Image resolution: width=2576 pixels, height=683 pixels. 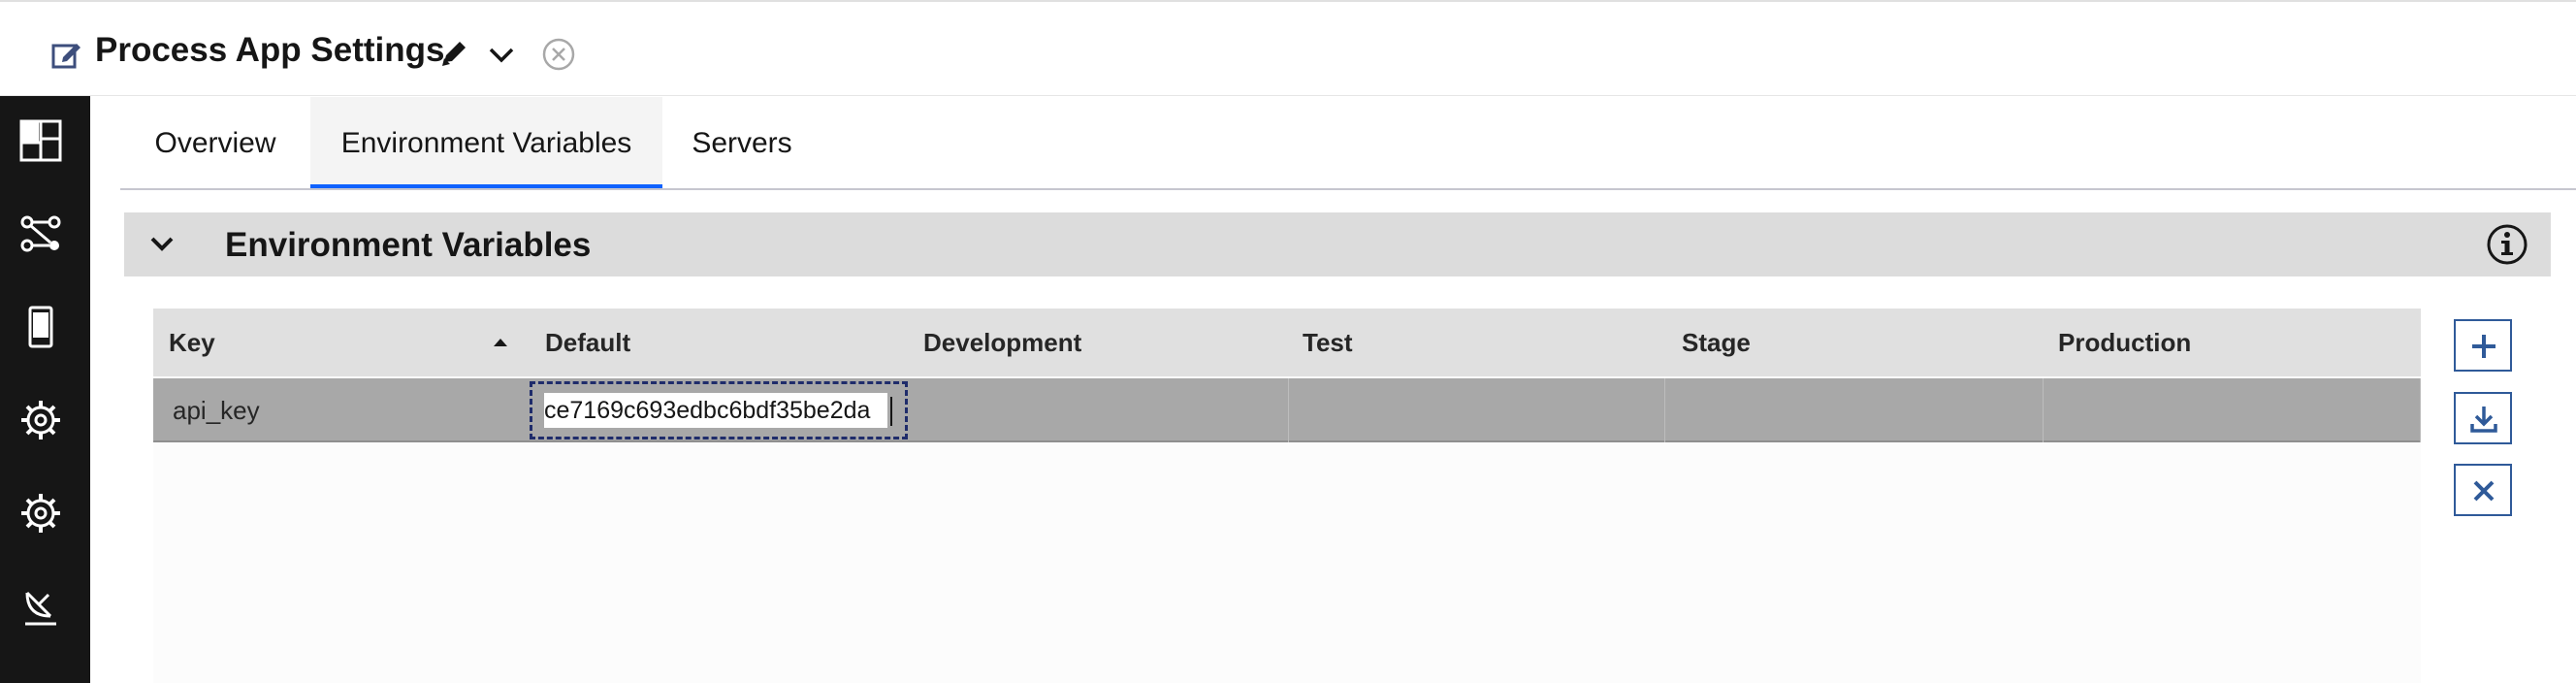 I want to click on column-header-production: Production, so click(x=2124, y=342).